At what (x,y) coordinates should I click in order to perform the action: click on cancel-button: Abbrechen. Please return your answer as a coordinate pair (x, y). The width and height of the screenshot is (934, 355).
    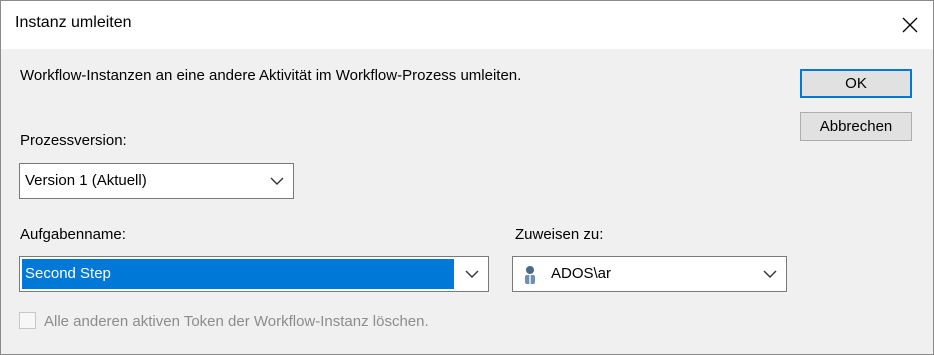
    Looking at the image, I should click on (856, 126).